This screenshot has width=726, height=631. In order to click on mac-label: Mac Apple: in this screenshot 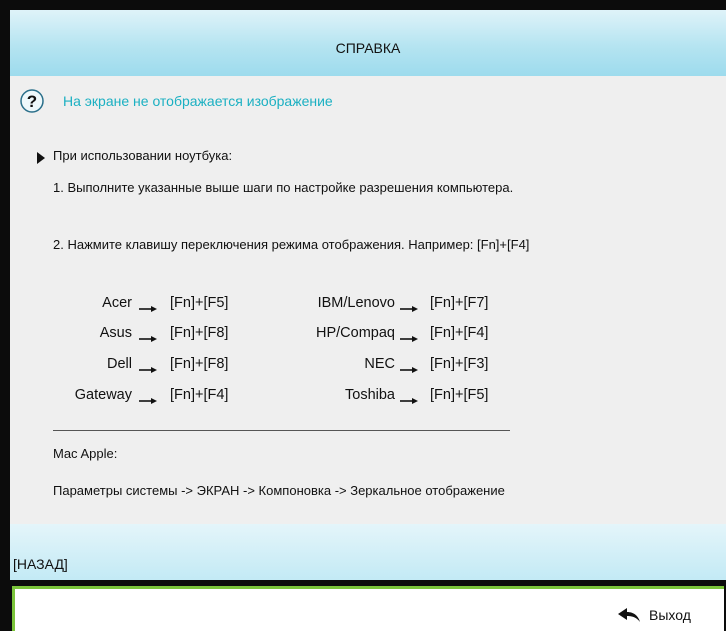, I will do `click(85, 453)`.